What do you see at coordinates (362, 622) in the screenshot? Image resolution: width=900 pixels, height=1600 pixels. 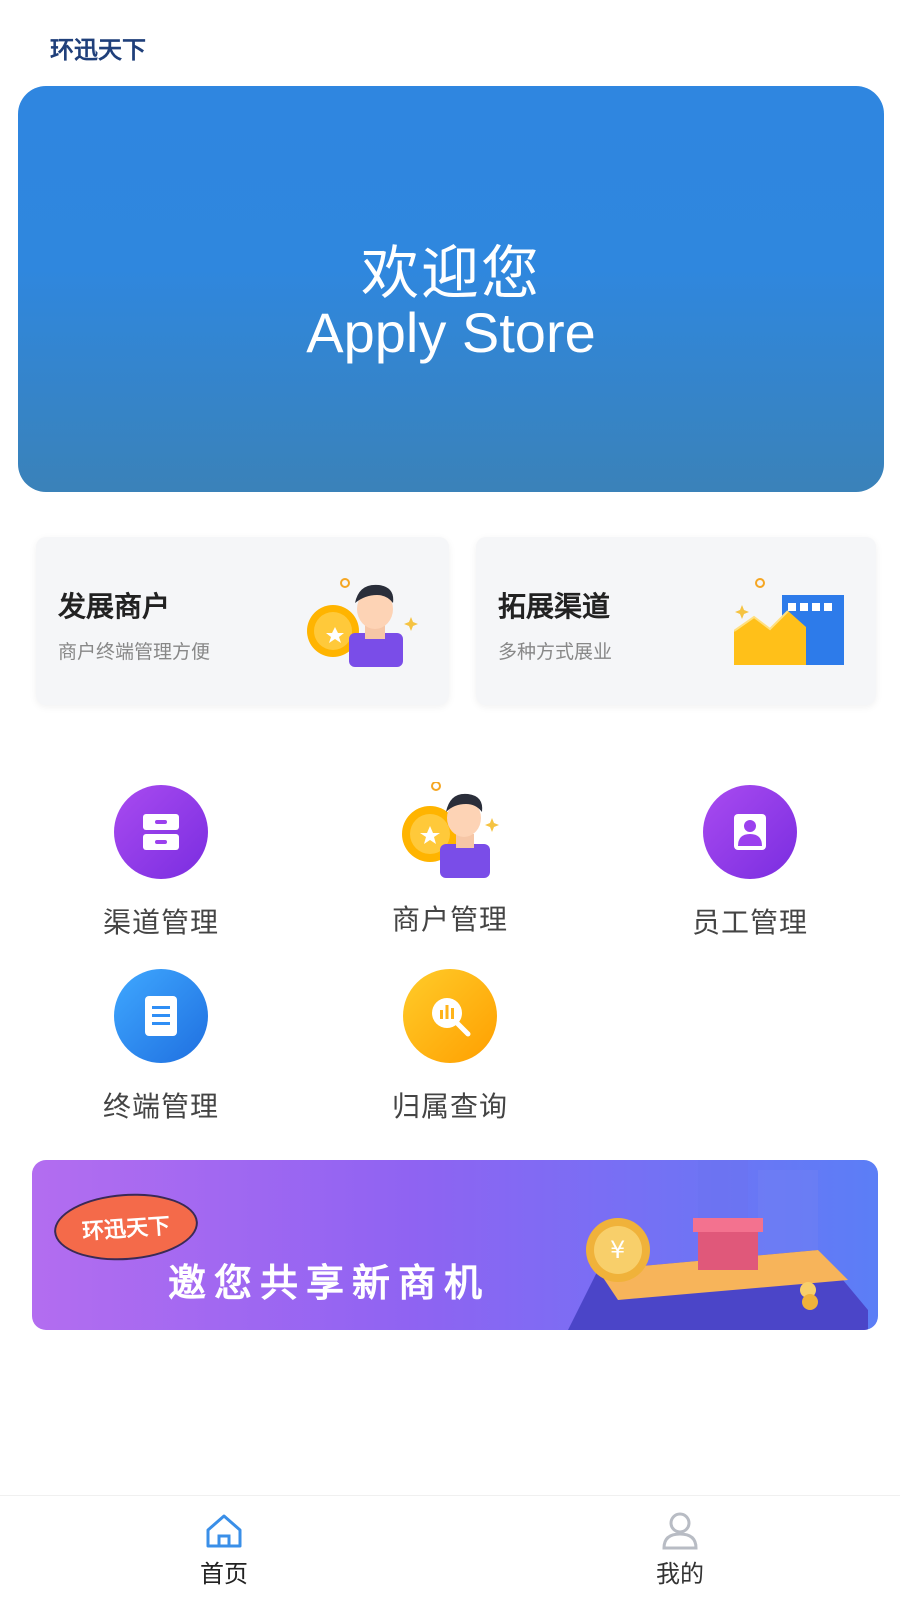 I see `merchant-illustration-icon` at bounding box center [362, 622].